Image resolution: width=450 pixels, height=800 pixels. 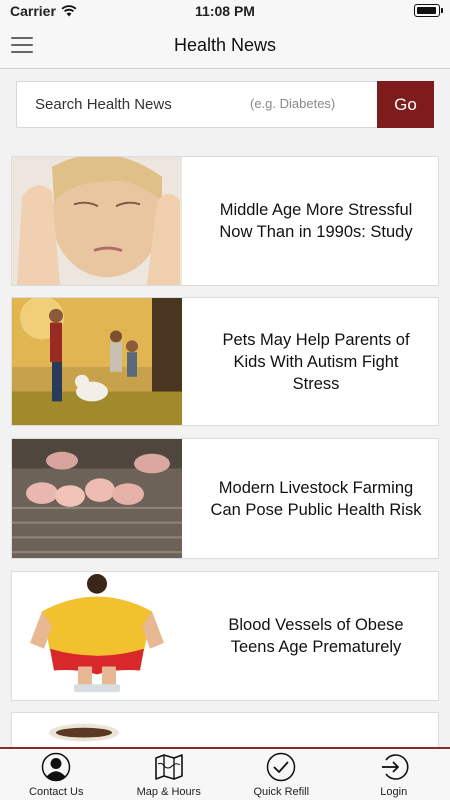 I want to click on person-icon, so click(x=56, y=767).